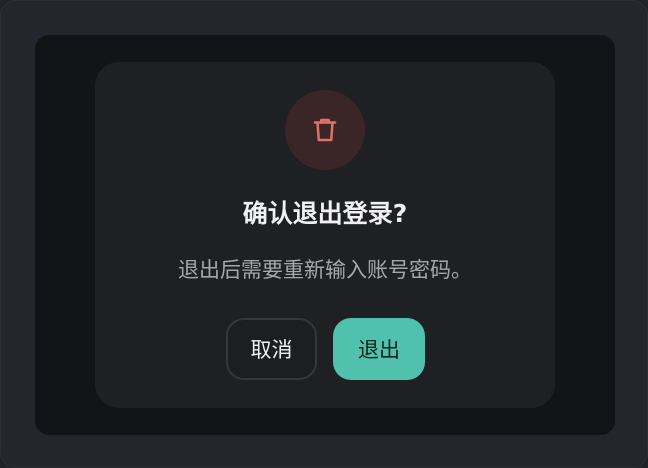  I want to click on dialog-title: 确认退出登录?, so click(325, 213).